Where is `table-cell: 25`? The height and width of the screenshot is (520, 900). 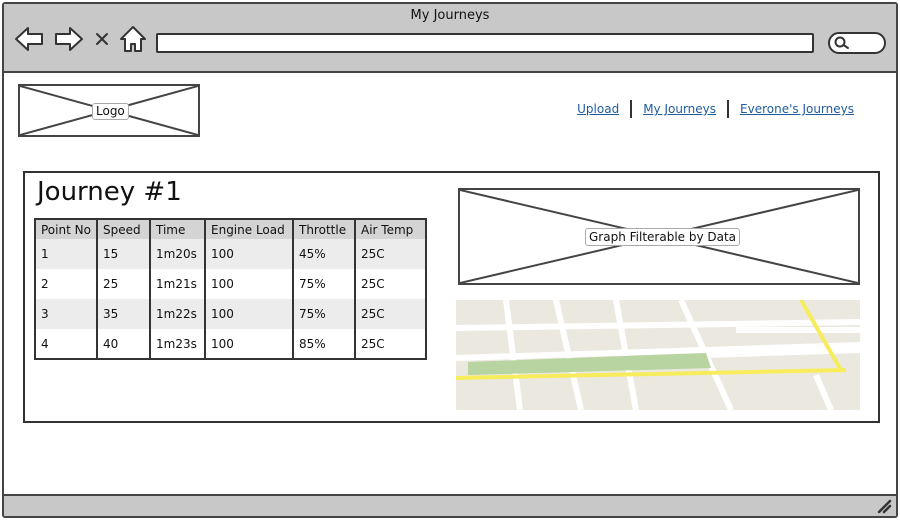
table-cell: 25 is located at coordinates (124, 284).